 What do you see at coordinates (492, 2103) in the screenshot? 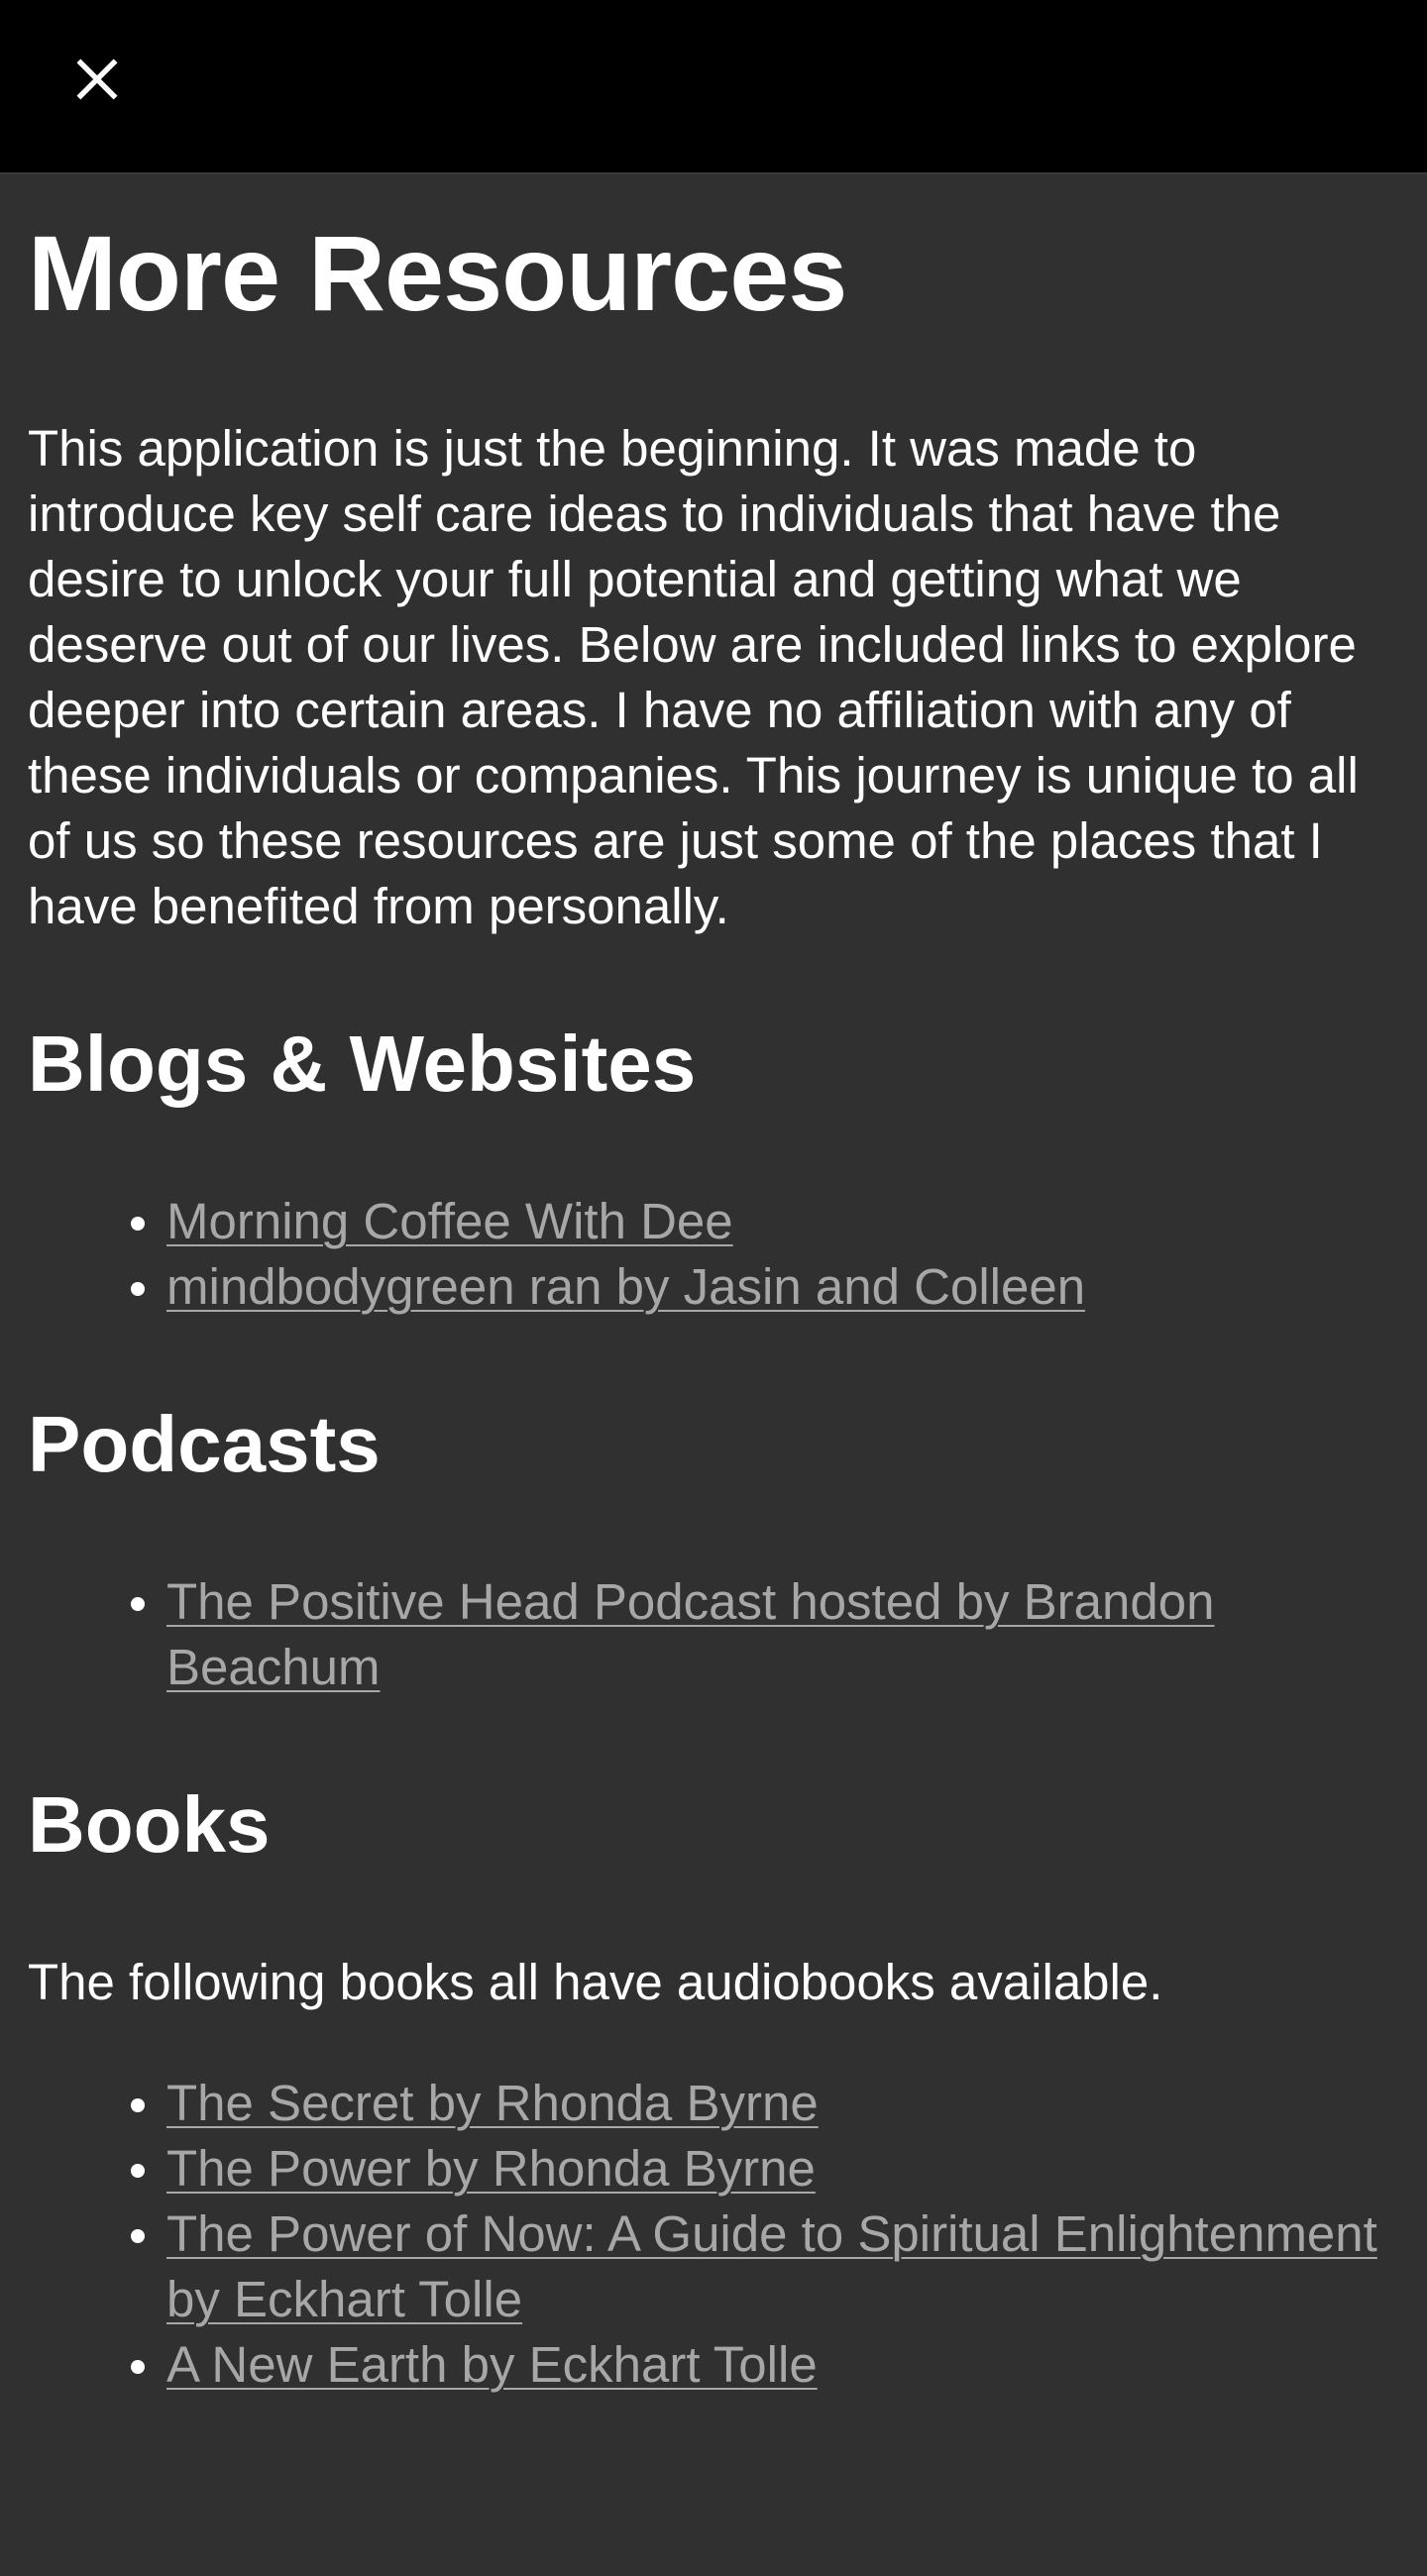
I see `link-the-secret: The Secret by Rhonda Byrne` at bounding box center [492, 2103].